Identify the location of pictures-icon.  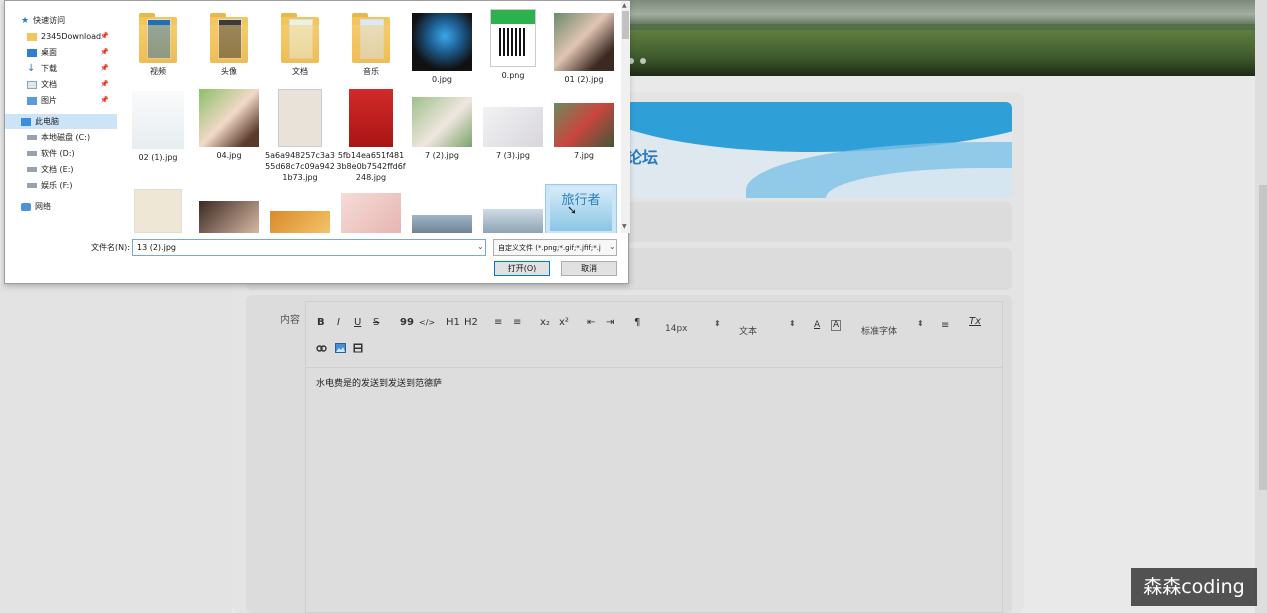
(32, 100).